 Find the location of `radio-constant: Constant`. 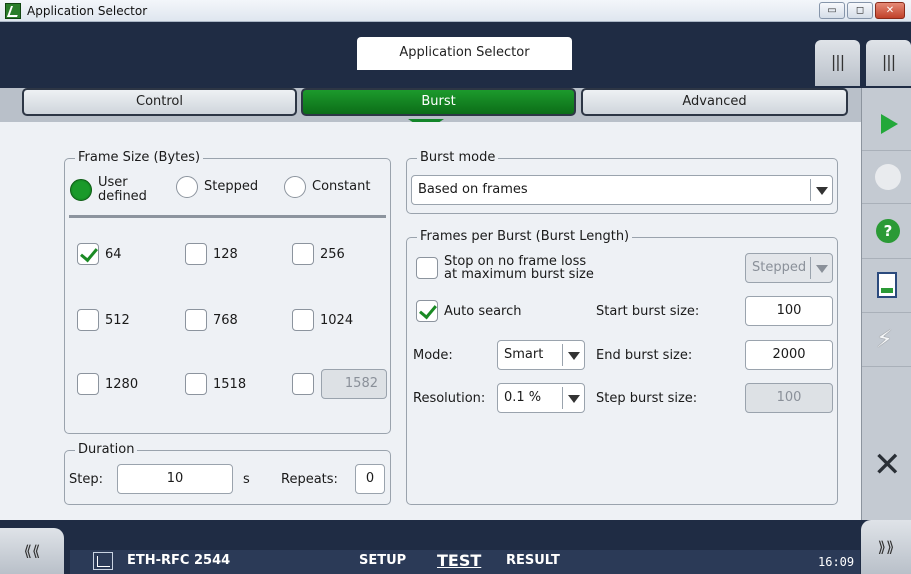

radio-constant: Constant is located at coordinates (327, 187).